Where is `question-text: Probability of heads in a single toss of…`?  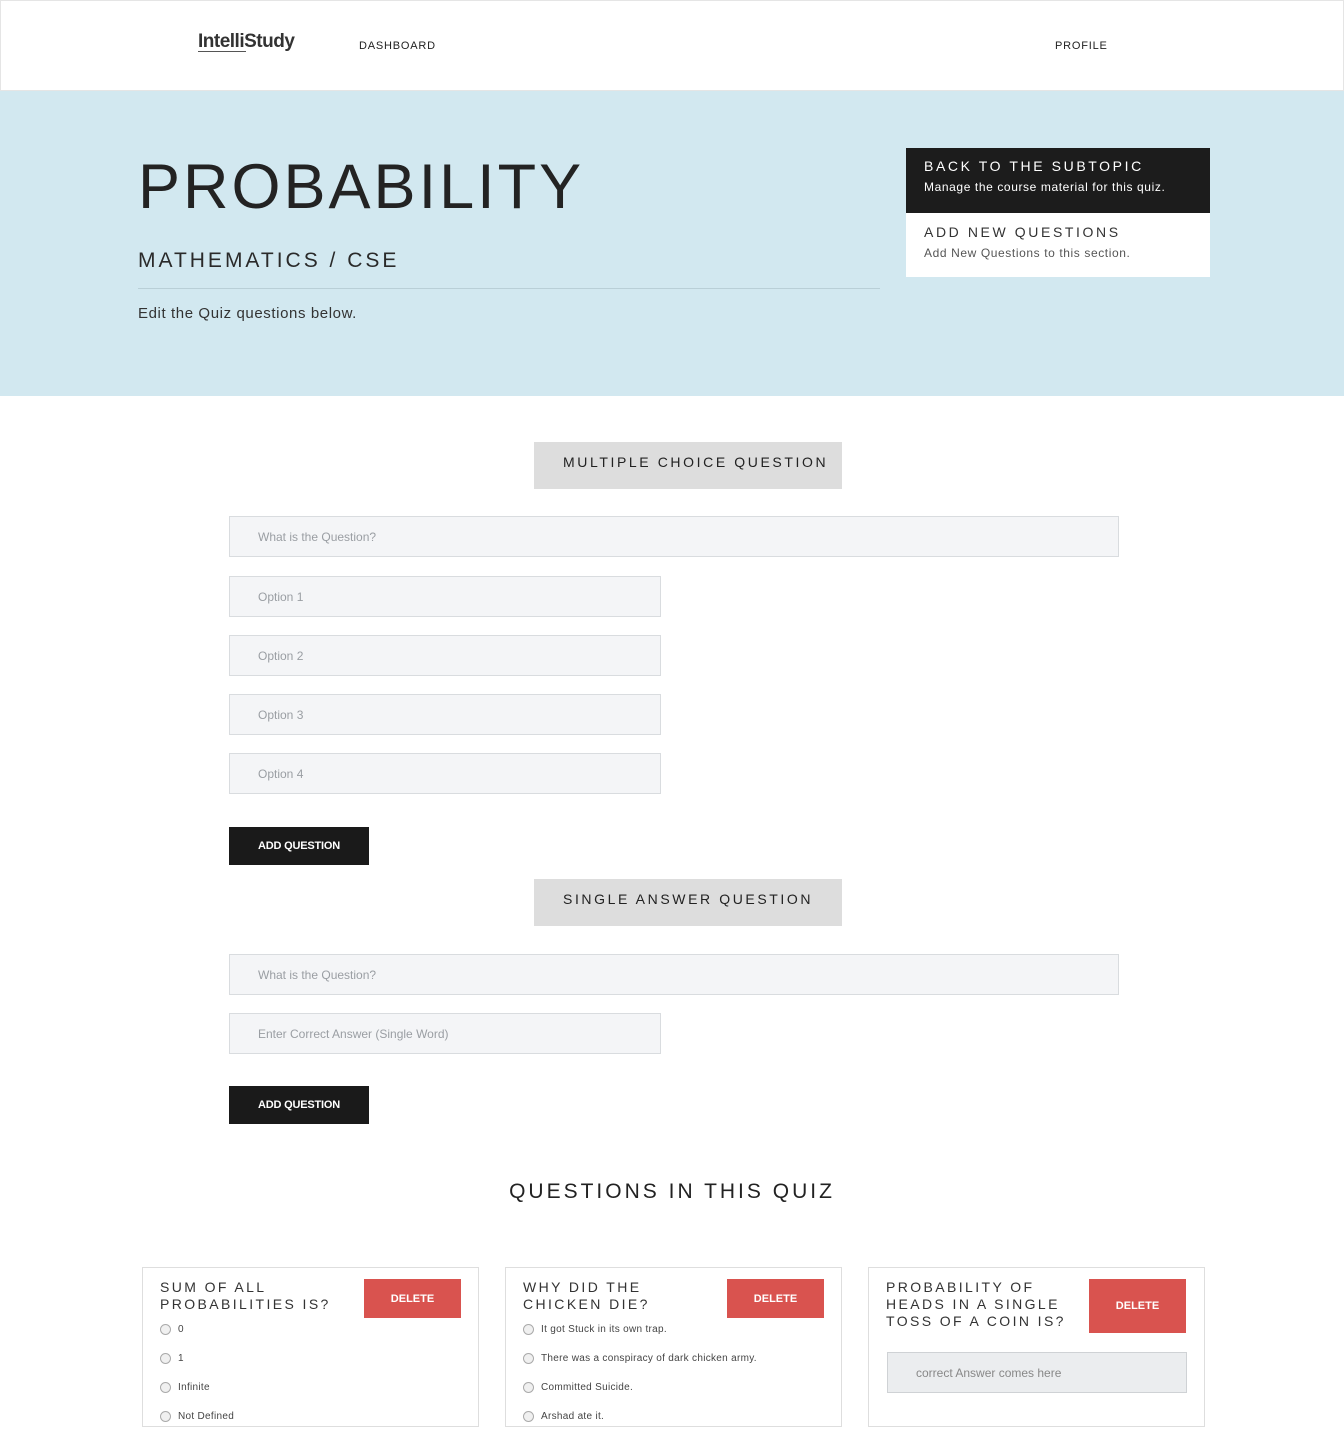
question-text: Probability of heads in a single toss of… is located at coordinates (976, 1304).